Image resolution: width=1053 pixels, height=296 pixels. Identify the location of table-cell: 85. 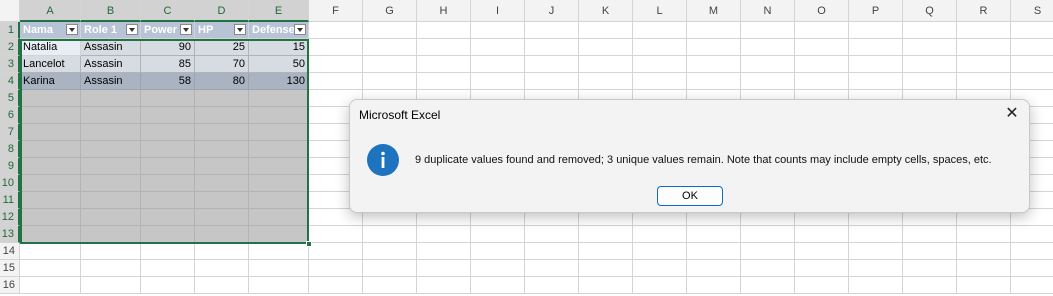
(168, 64).